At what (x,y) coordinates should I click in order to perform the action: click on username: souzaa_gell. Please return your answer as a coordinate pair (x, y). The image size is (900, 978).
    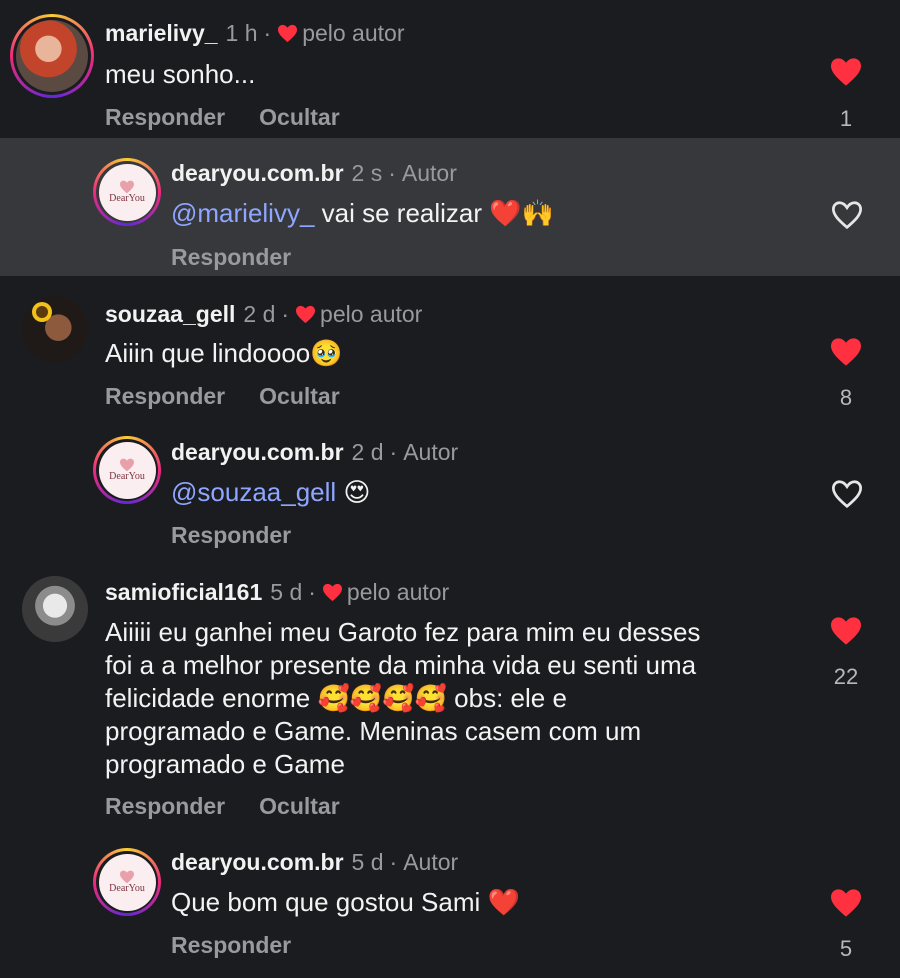
    Looking at the image, I should click on (170, 314).